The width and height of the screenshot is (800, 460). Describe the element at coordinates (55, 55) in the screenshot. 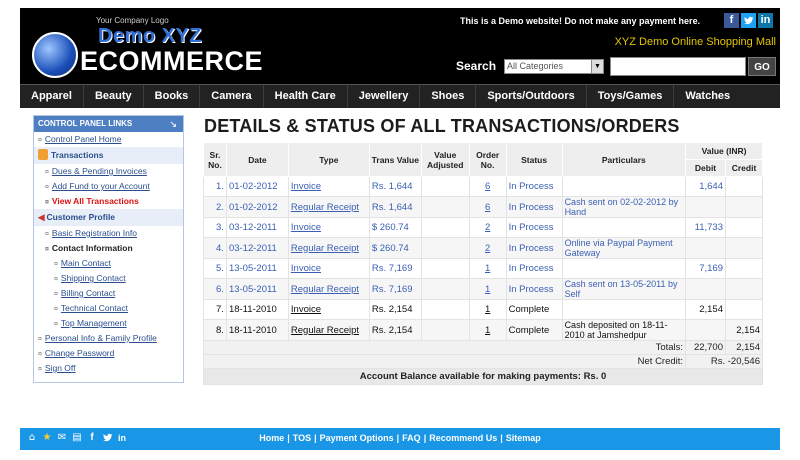

I see `globe-icon` at that location.